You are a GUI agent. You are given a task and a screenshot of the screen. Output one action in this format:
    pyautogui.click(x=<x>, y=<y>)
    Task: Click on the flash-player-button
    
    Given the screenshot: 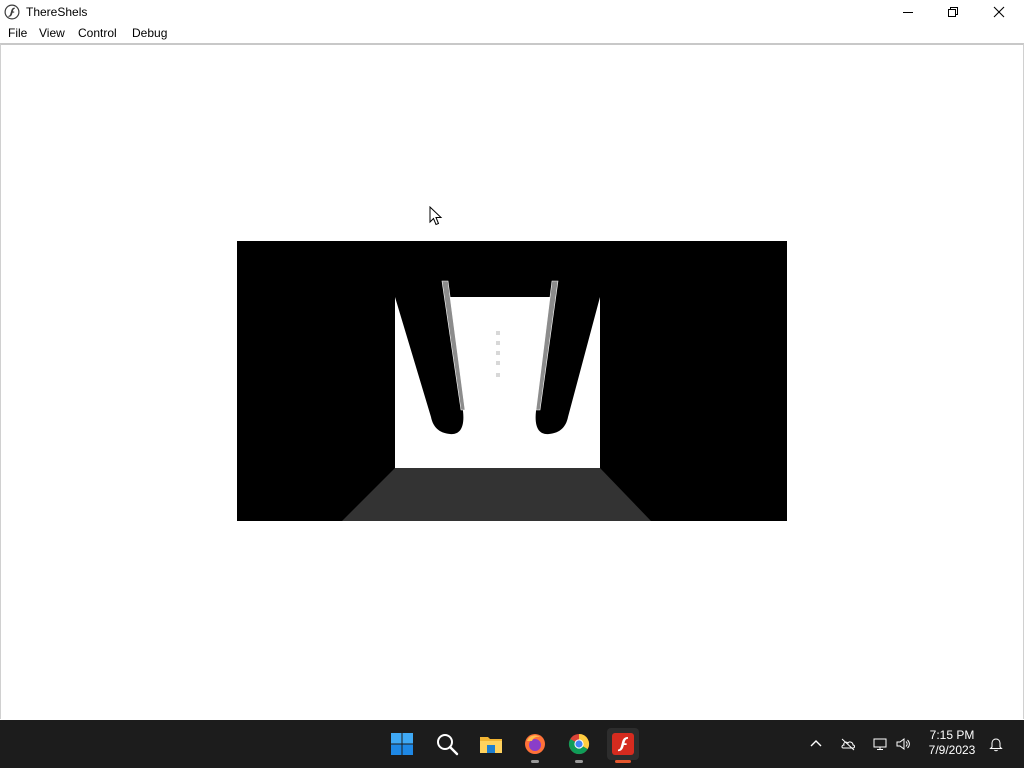 What is the action you would take?
    pyautogui.click(x=623, y=745)
    